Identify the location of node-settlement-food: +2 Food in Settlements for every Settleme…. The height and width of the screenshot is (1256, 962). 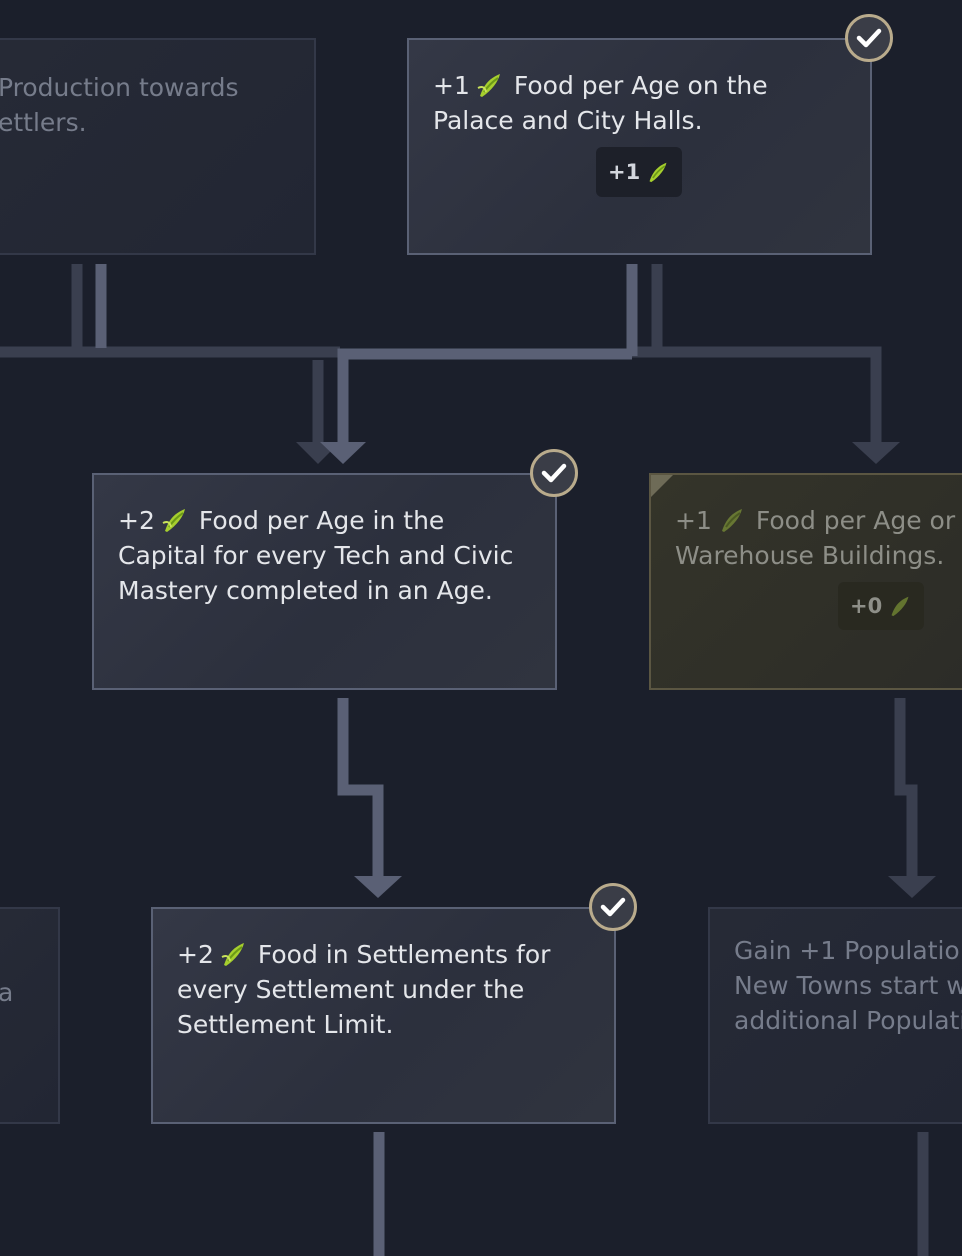
(383, 1015).